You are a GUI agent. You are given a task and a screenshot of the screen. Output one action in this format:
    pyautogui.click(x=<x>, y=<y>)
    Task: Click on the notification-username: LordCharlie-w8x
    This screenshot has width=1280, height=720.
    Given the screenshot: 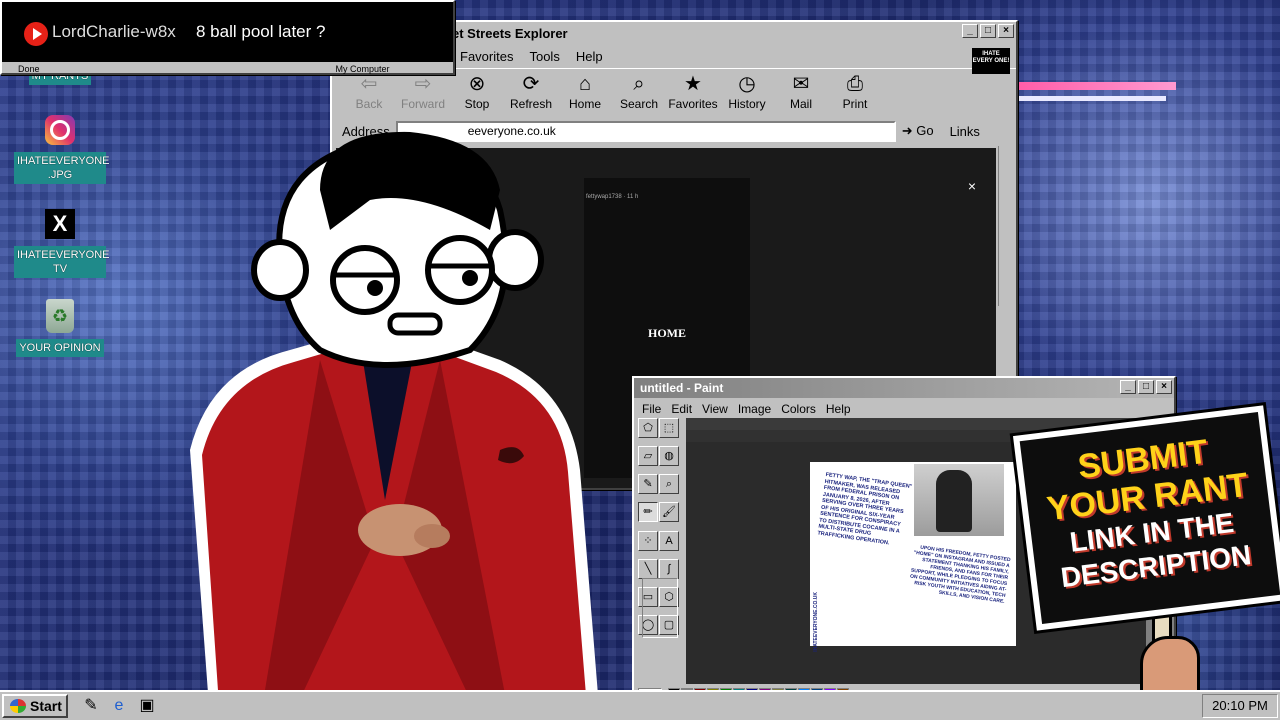 What is the action you would take?
    pyautogui.click(x=114, y=31)
    